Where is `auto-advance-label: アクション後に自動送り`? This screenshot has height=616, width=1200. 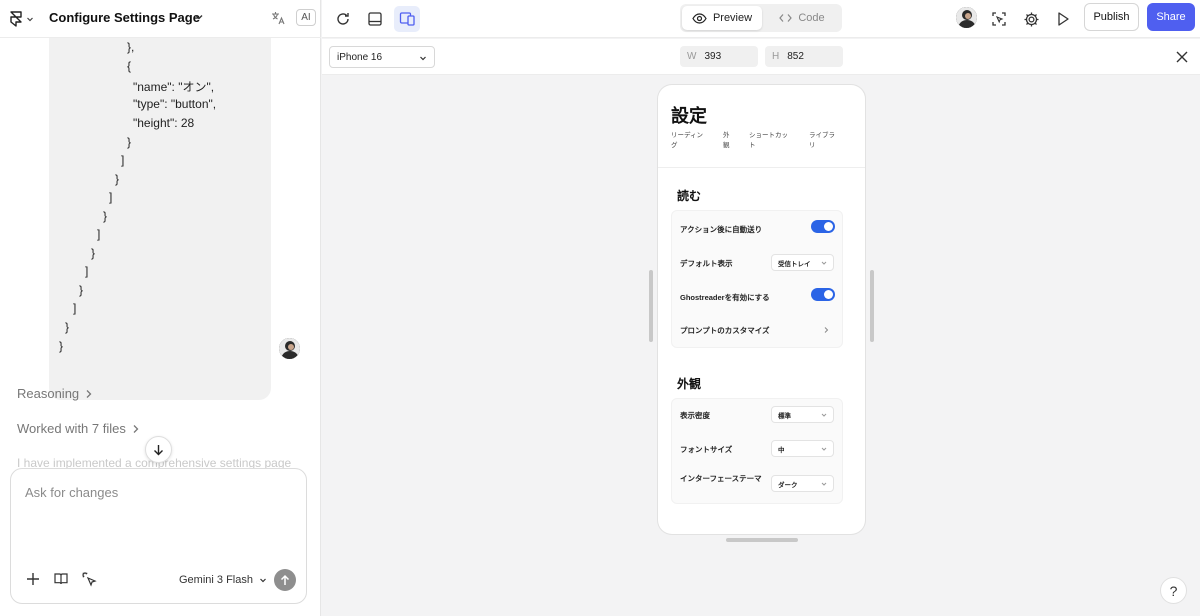
auto-advance-label: アクション後に自動送り is located at coordinates (721, 229).